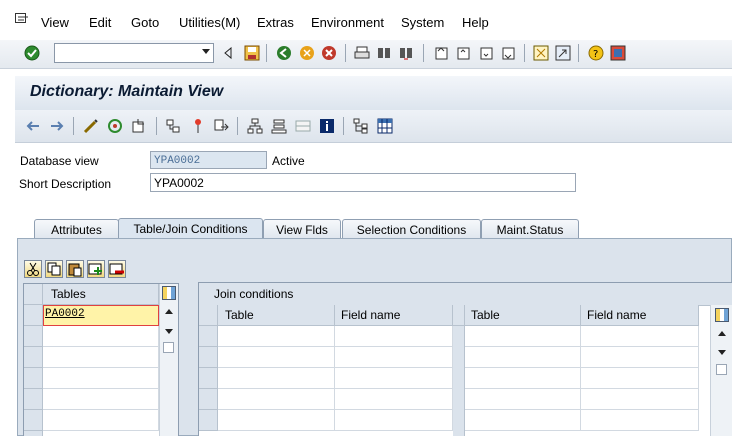  Describe the element at coordinates (523, 315) in the screenshot. I see `column-header-table-2: Table` at that location.